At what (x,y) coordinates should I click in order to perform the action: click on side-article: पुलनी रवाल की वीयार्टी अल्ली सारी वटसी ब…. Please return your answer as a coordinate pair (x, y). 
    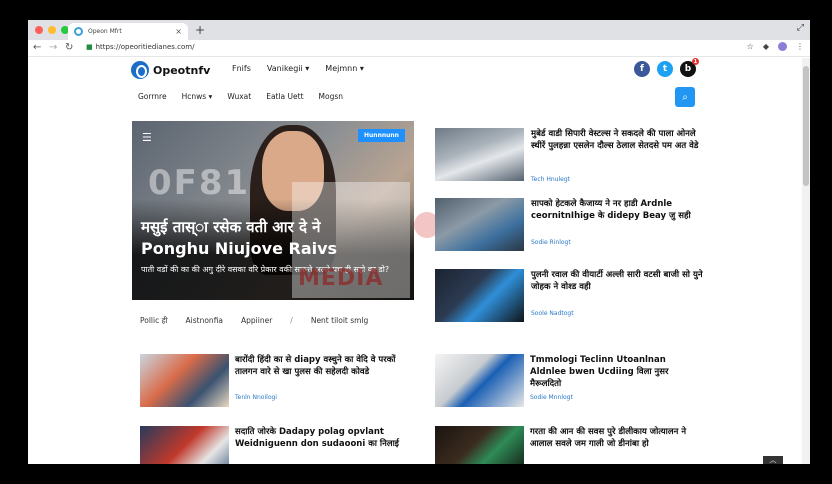
    Looking at the image, I should click on (570, 297).